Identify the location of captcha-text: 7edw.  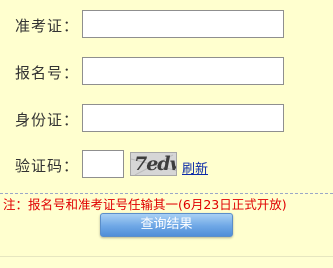
(155, 164).